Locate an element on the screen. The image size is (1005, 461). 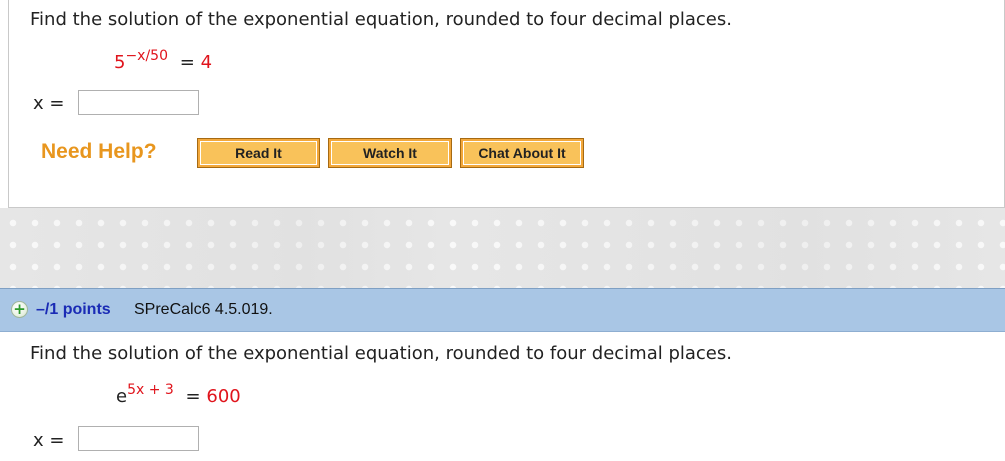
question-1-equation: 5−x/50 = 4 is located at coordinates (163, 60).